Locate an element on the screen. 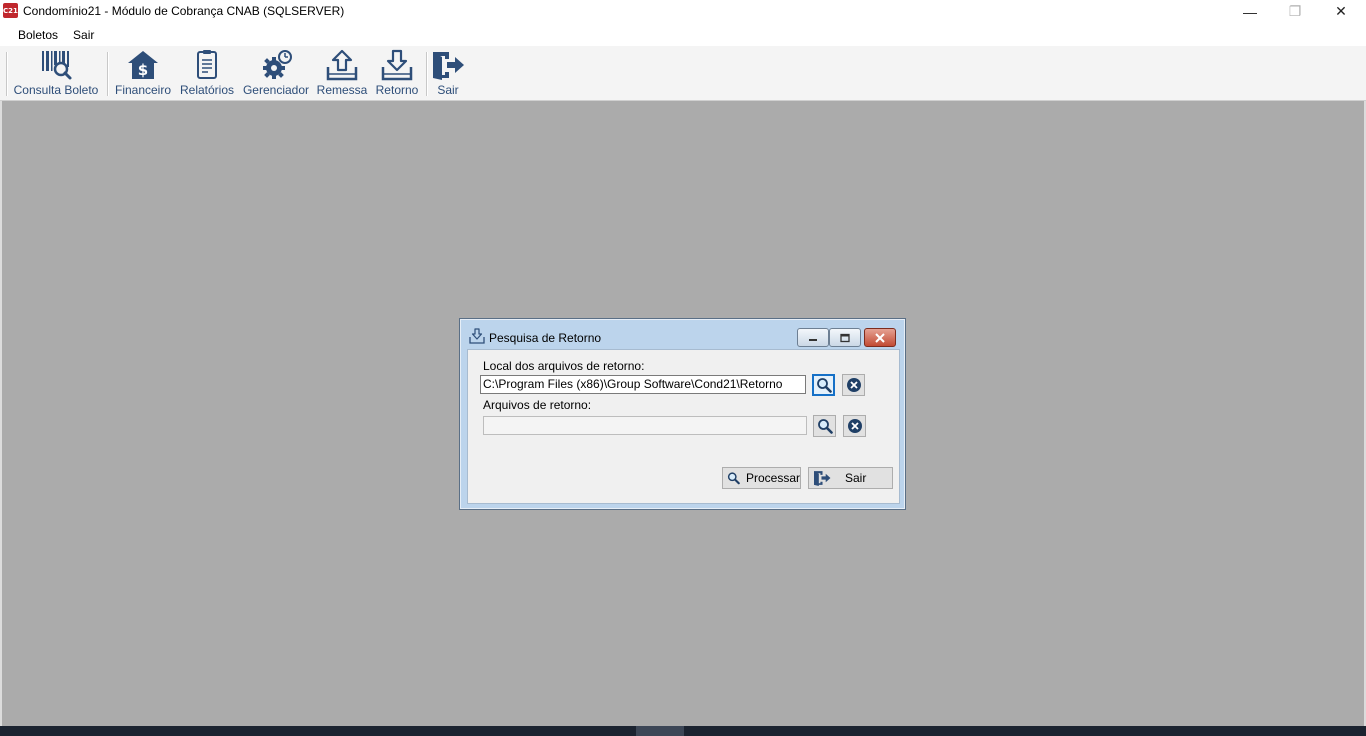 The height and width of the screenshot is (736, 1366). consulta-boleto-button: Consulta Boleto is located at coordinates (56, 73).